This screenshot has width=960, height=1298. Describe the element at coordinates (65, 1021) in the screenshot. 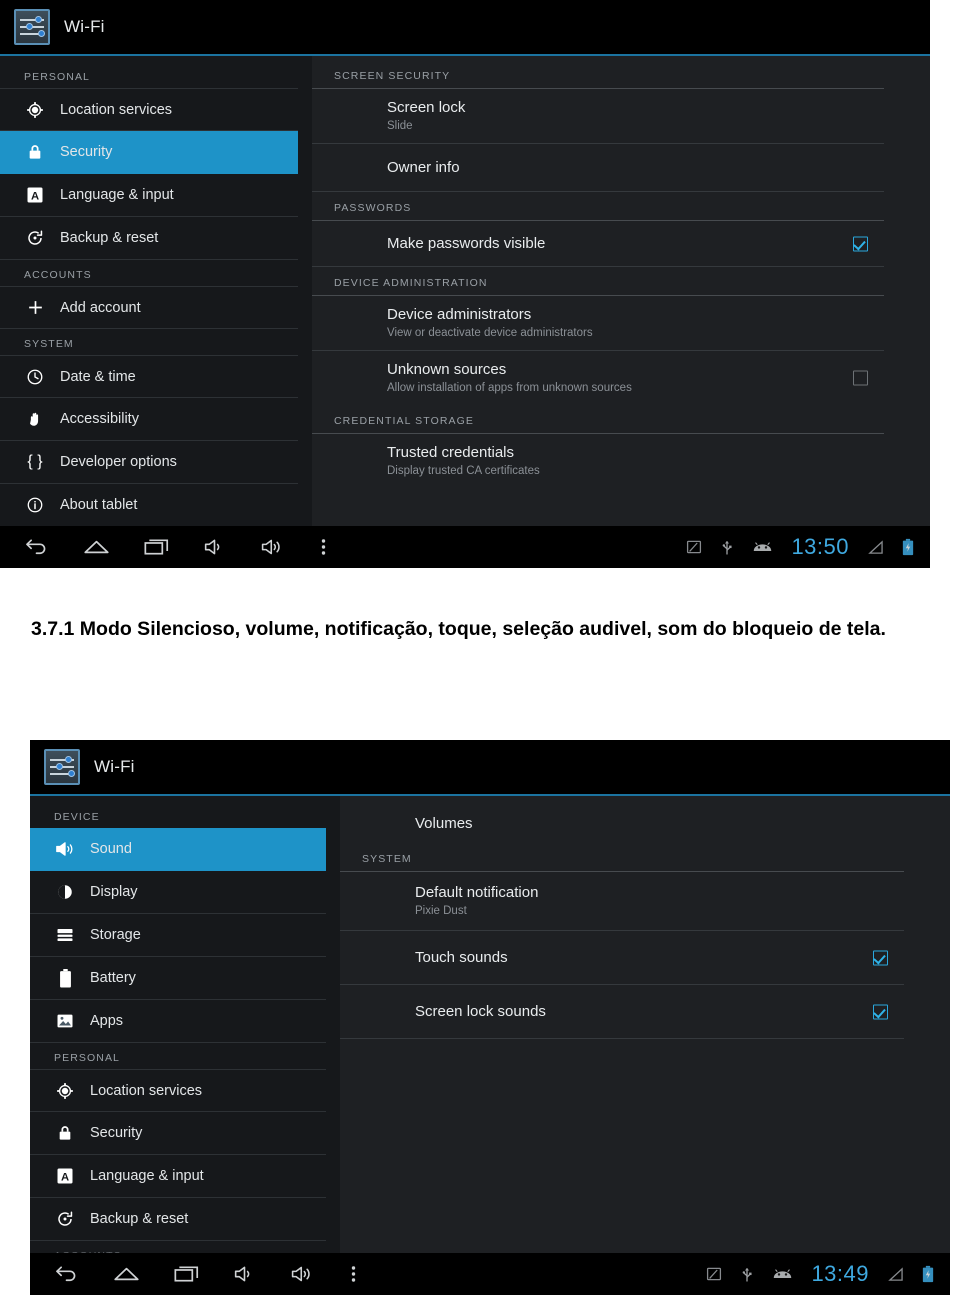

I see `apps-image-icon` at that location.